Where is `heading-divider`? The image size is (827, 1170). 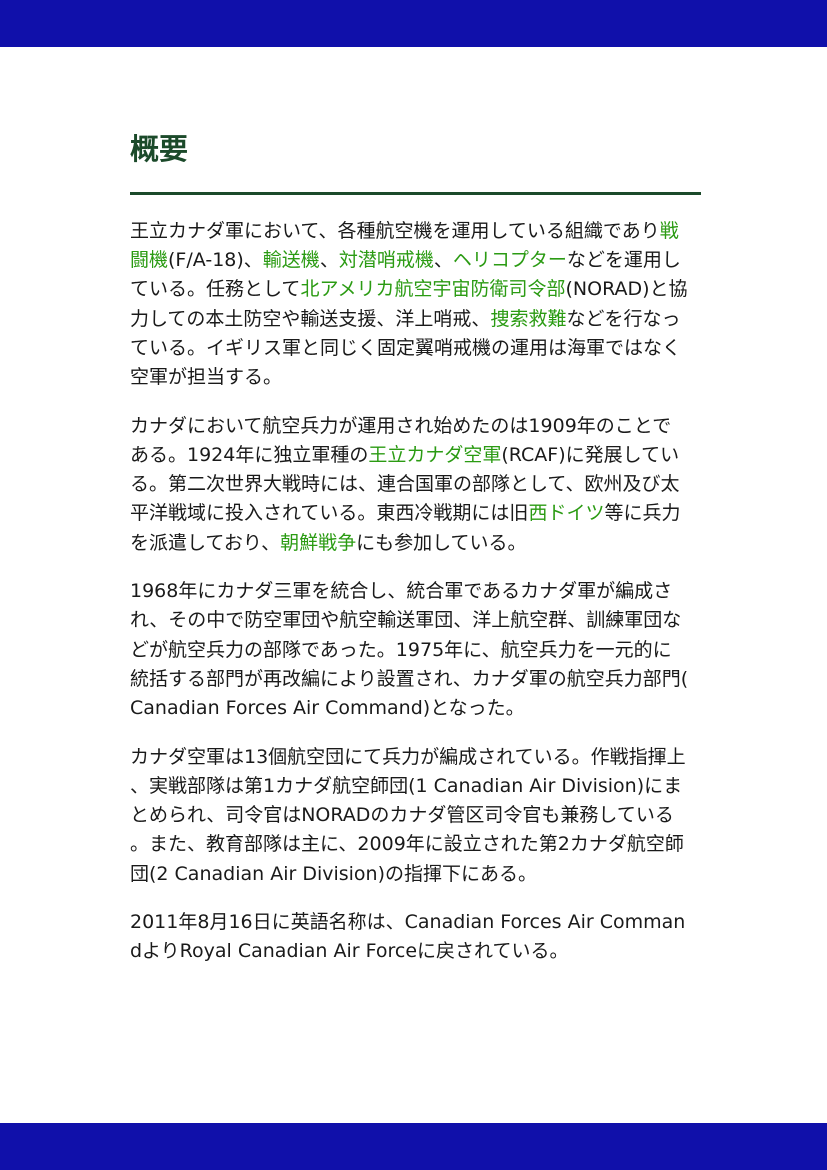 heading-divider is located at coordinates (415, 193).